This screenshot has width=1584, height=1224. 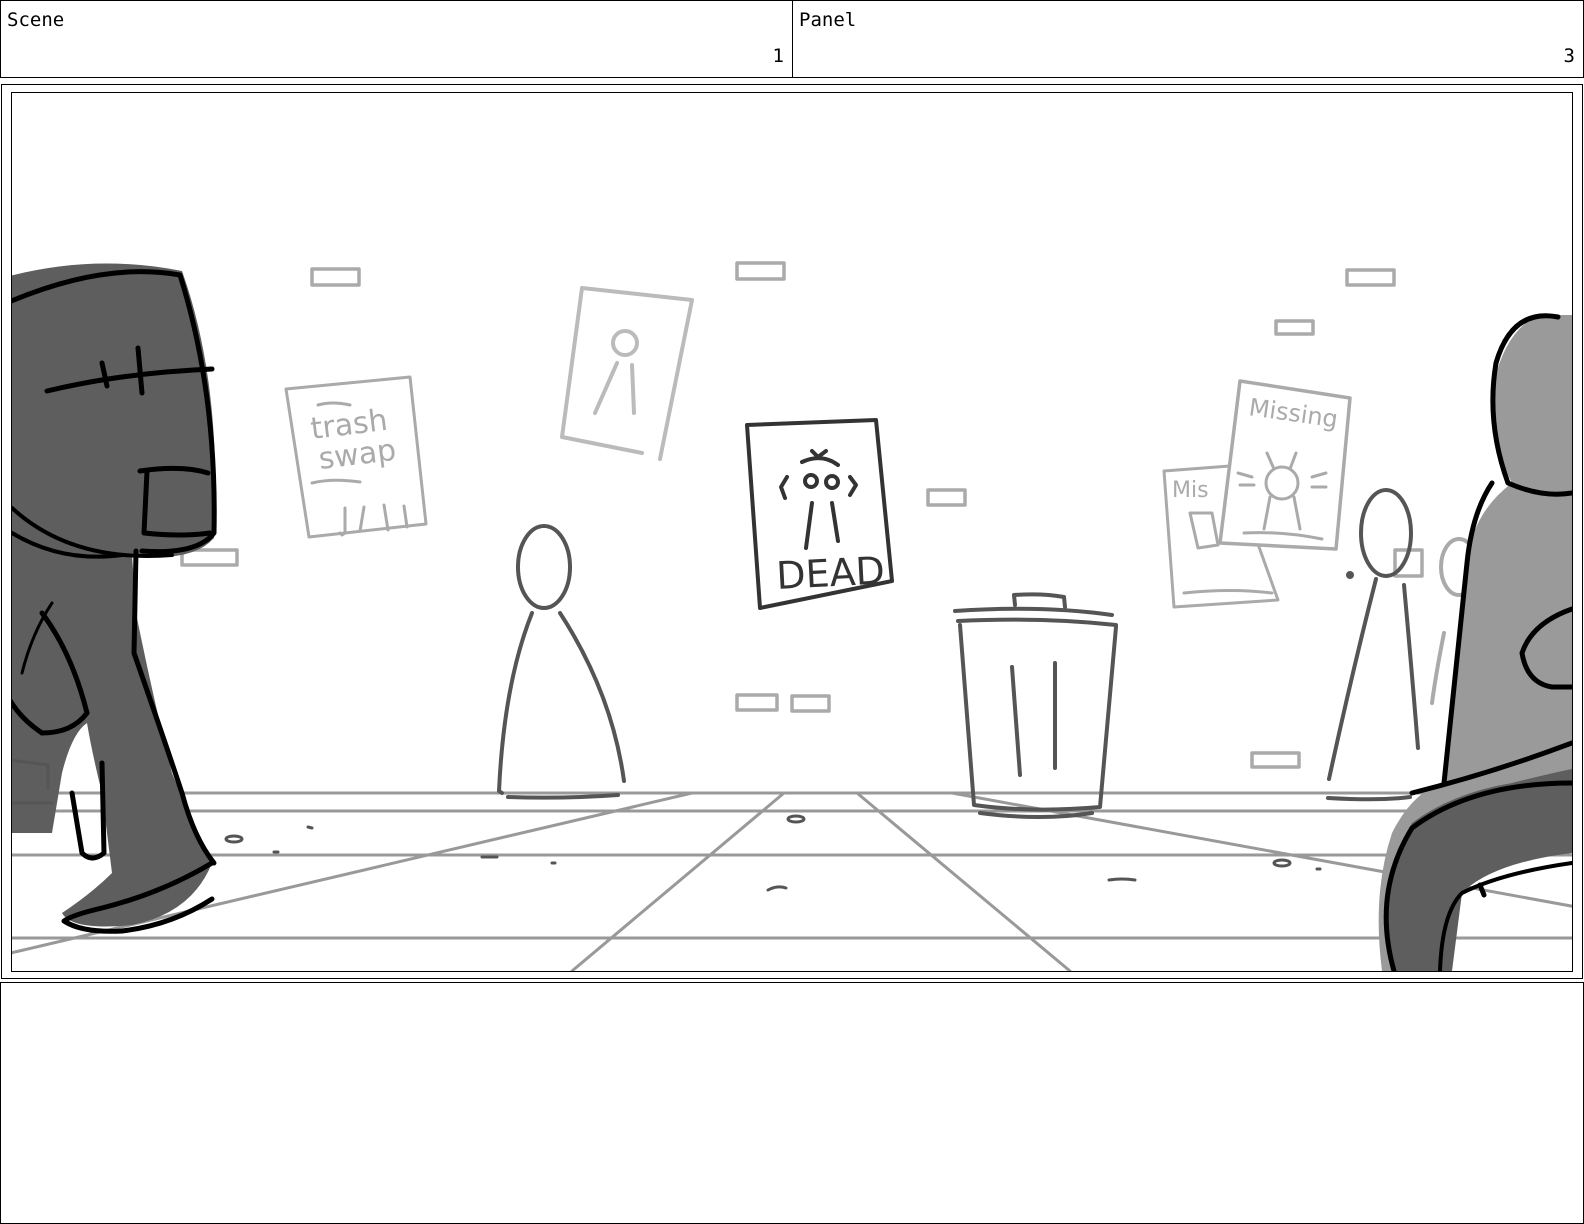 What do you see at coordinates (36, 20) in the screenshot?
I see `scene-label: Scene` at bounding box center [36, 20].